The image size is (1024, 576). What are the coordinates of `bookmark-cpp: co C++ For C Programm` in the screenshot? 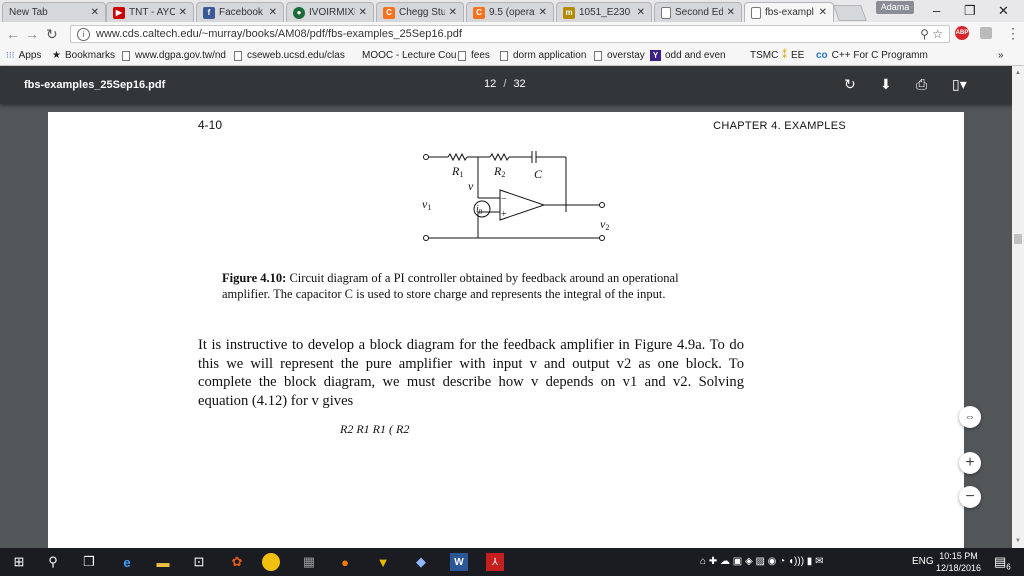 It's located at (872, 55).